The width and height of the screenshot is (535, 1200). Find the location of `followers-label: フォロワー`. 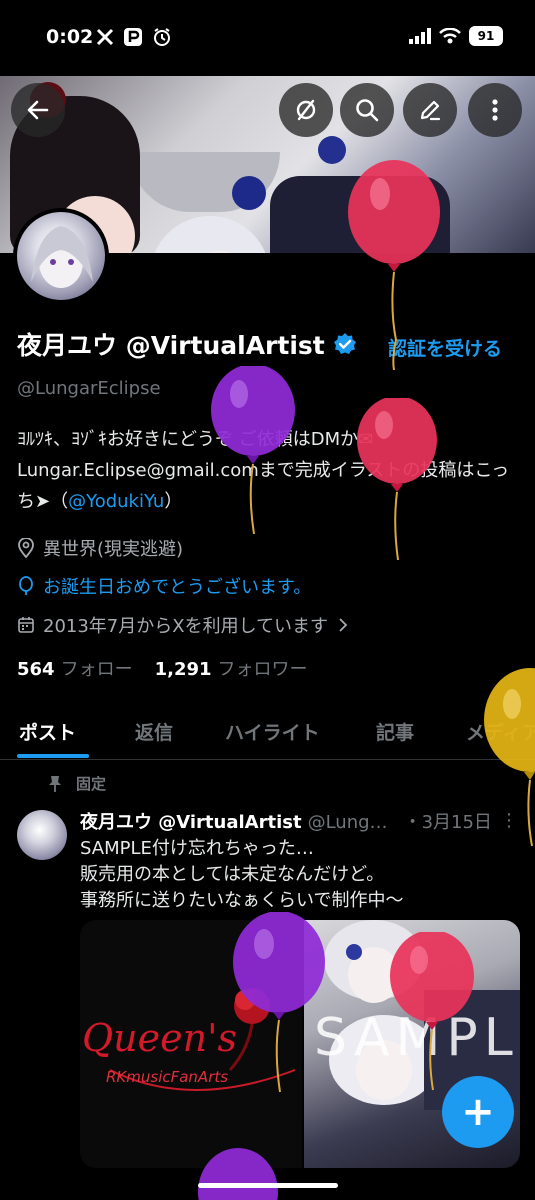

followers-label: フォロワー is located at coordinates (262, 669).